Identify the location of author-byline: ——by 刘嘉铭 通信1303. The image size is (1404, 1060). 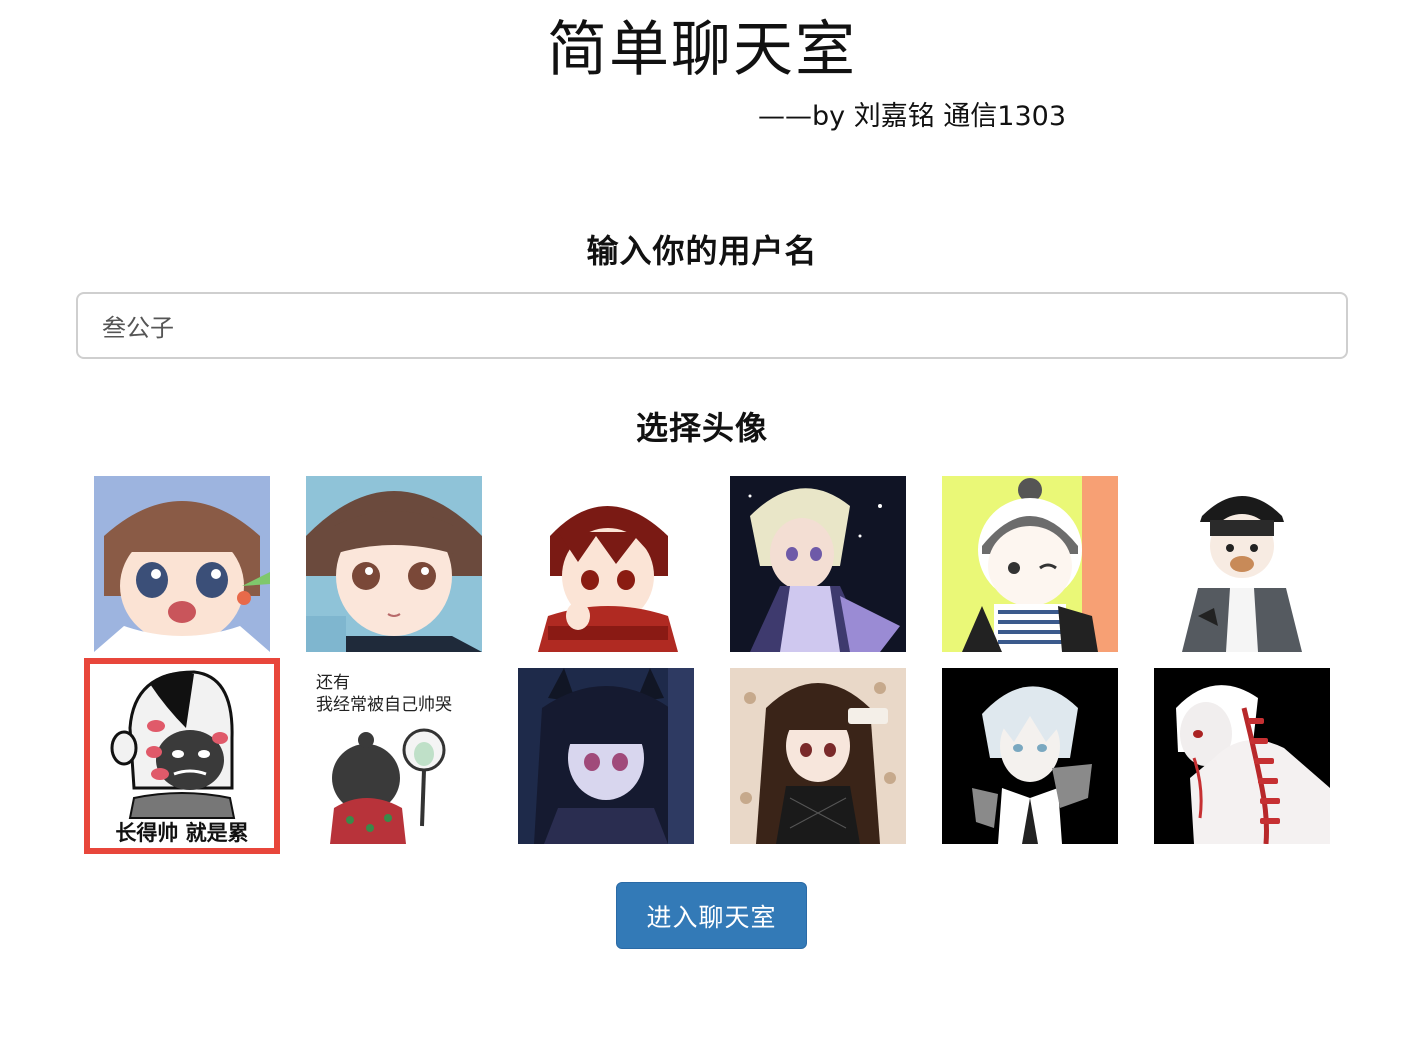
(912, 116).